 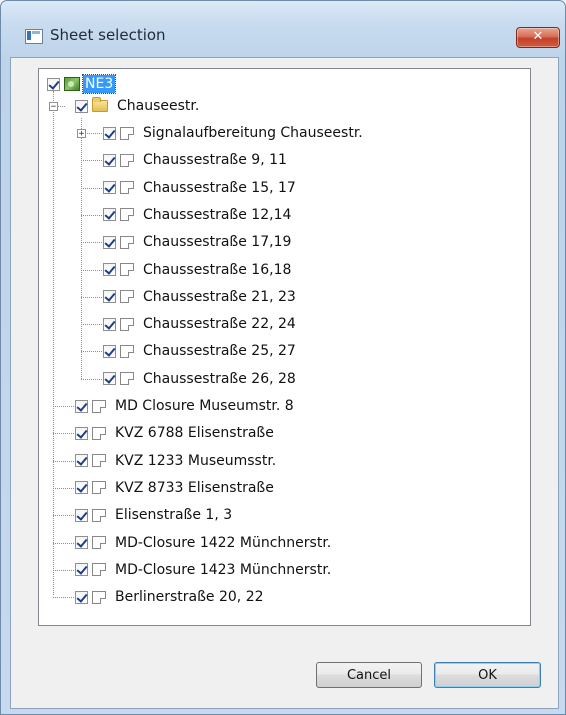 What do you see at coordinates (72, 84) in the screenshot?
I see `network-root-icon` at bounding box center [72, 84].